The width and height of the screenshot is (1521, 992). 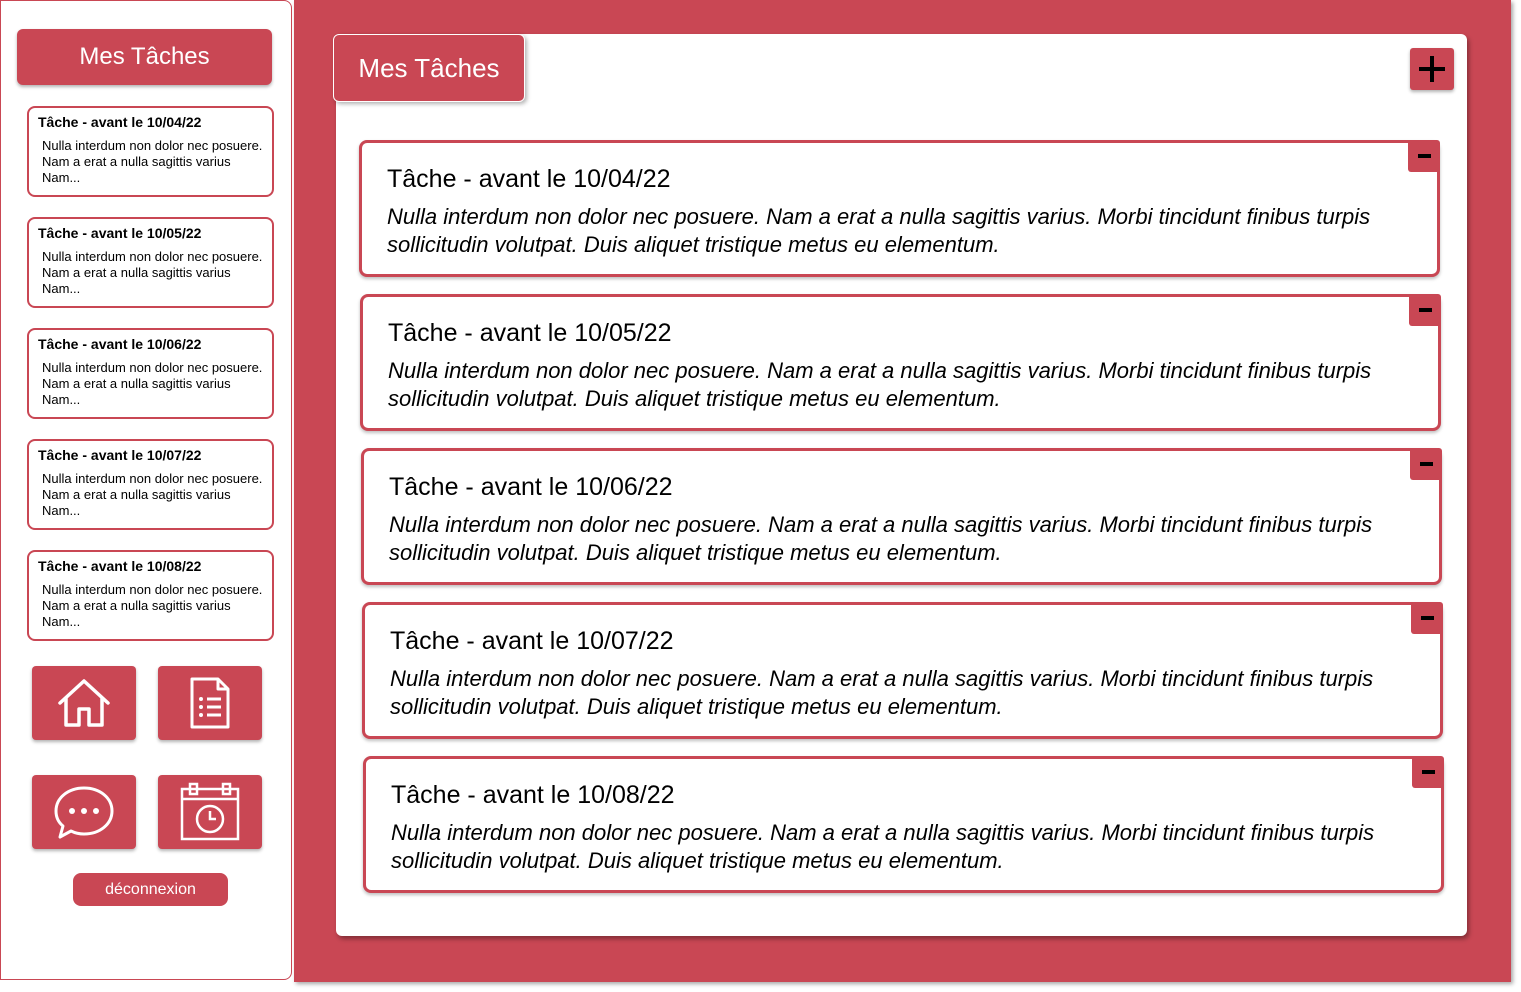 I want to click on sidebar-title: Mes Tâches, so click(x=144, y=57).